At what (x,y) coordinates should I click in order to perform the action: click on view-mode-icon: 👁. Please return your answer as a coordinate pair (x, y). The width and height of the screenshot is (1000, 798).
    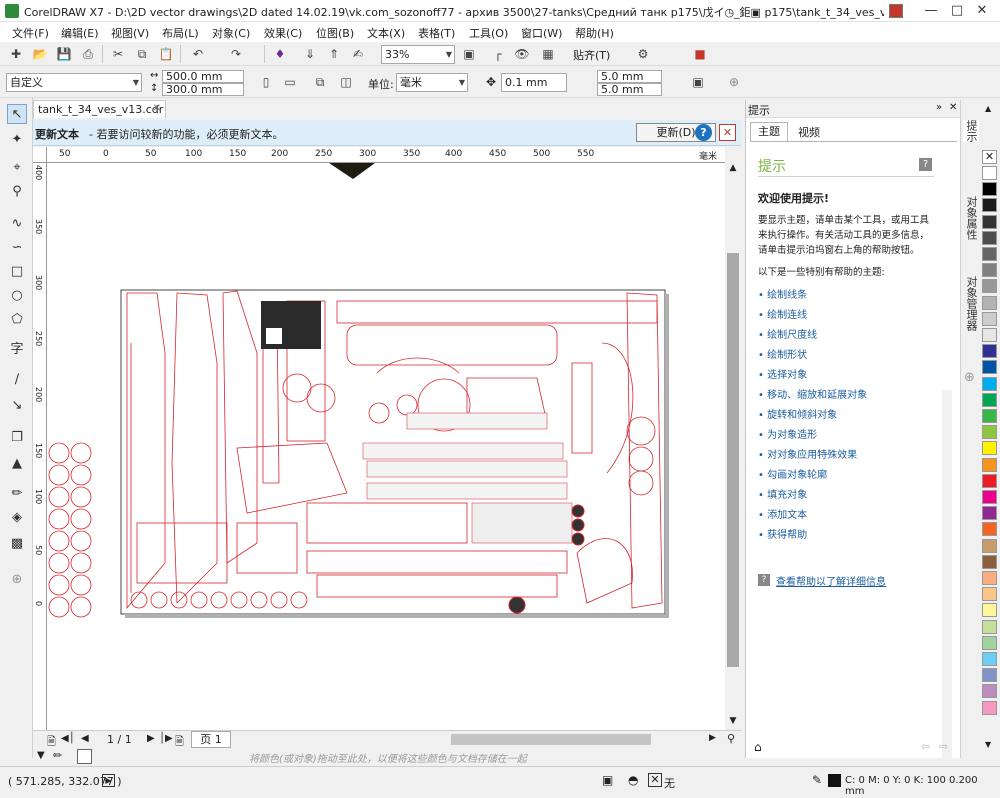
    Looking at the image, I should click on (522, 54).